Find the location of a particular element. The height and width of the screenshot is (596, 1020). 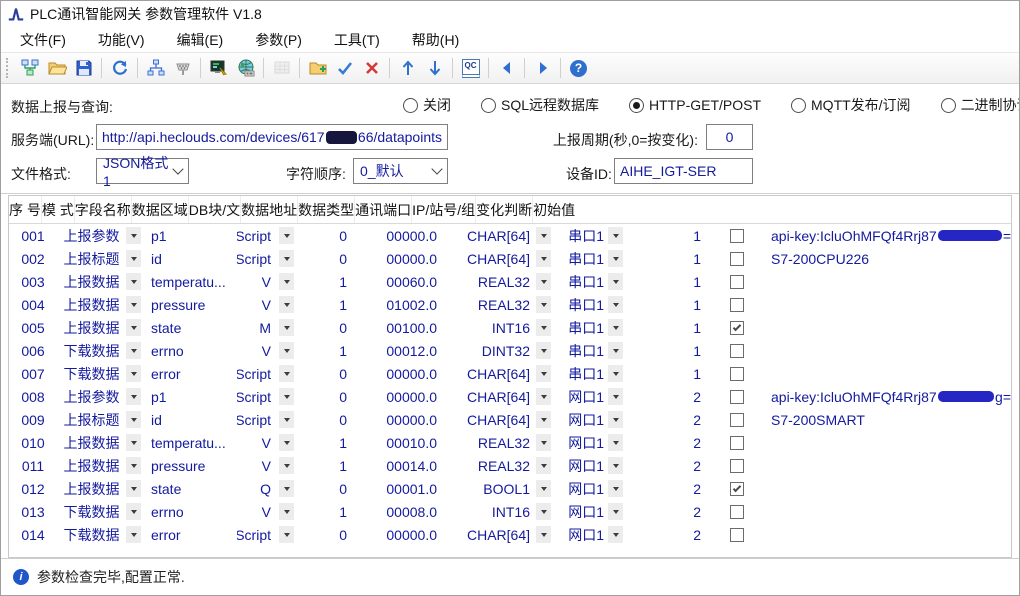

prev-button is located at coordinates (506, 68).